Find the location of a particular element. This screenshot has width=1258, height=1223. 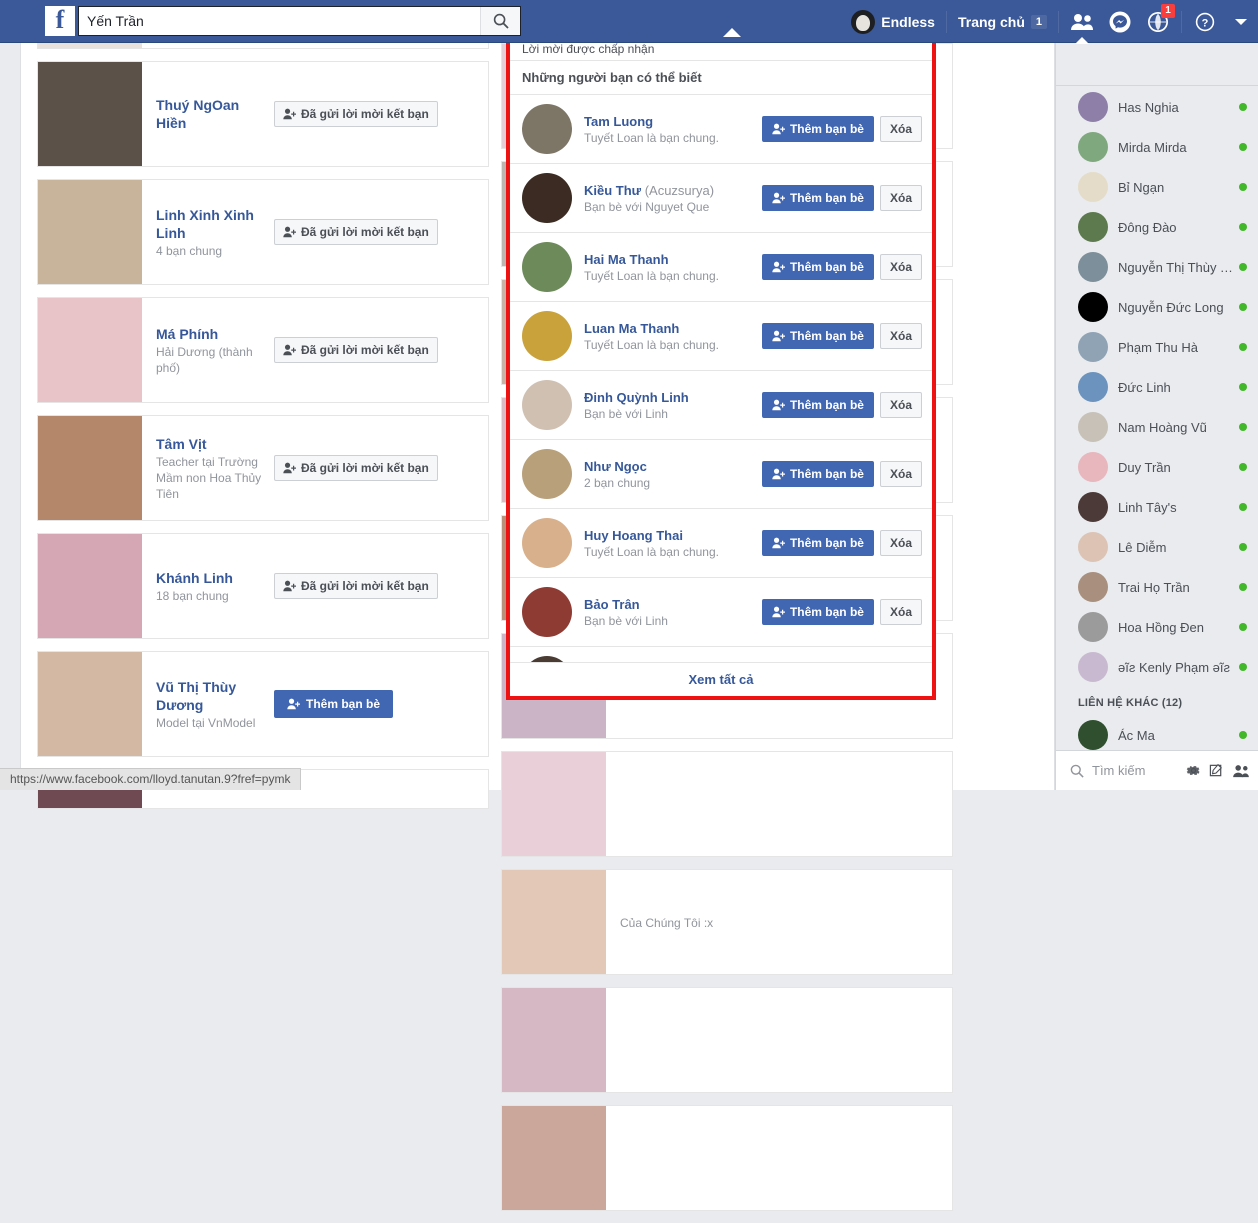

new-group-icon is located at coordinates (1240, 771).